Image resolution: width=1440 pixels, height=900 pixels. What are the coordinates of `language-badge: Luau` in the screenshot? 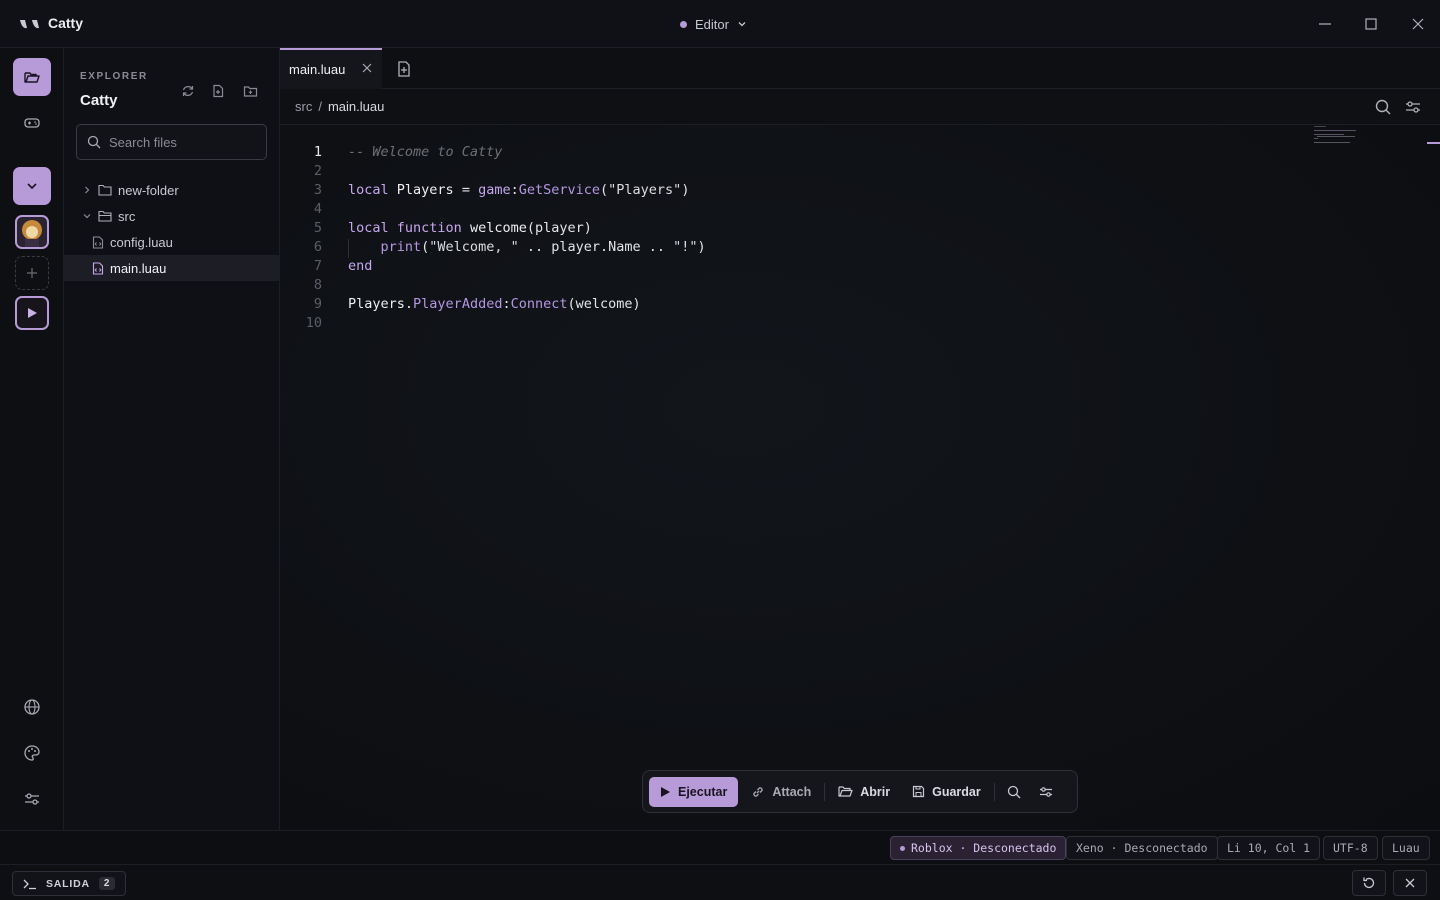 It's located at (1406, 848).